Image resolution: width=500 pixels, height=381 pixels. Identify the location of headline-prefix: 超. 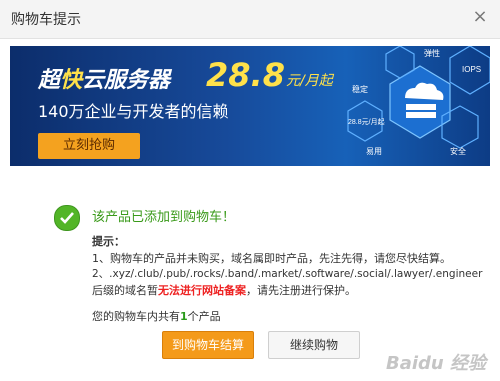
(49, 80).